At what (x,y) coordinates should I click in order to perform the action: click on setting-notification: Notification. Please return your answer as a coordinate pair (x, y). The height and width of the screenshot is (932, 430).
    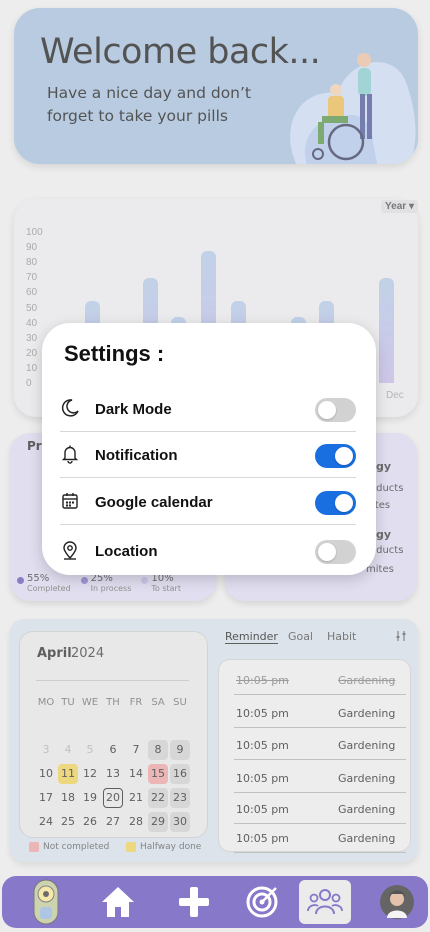
    Looking at the image, I should click on (208, 455).